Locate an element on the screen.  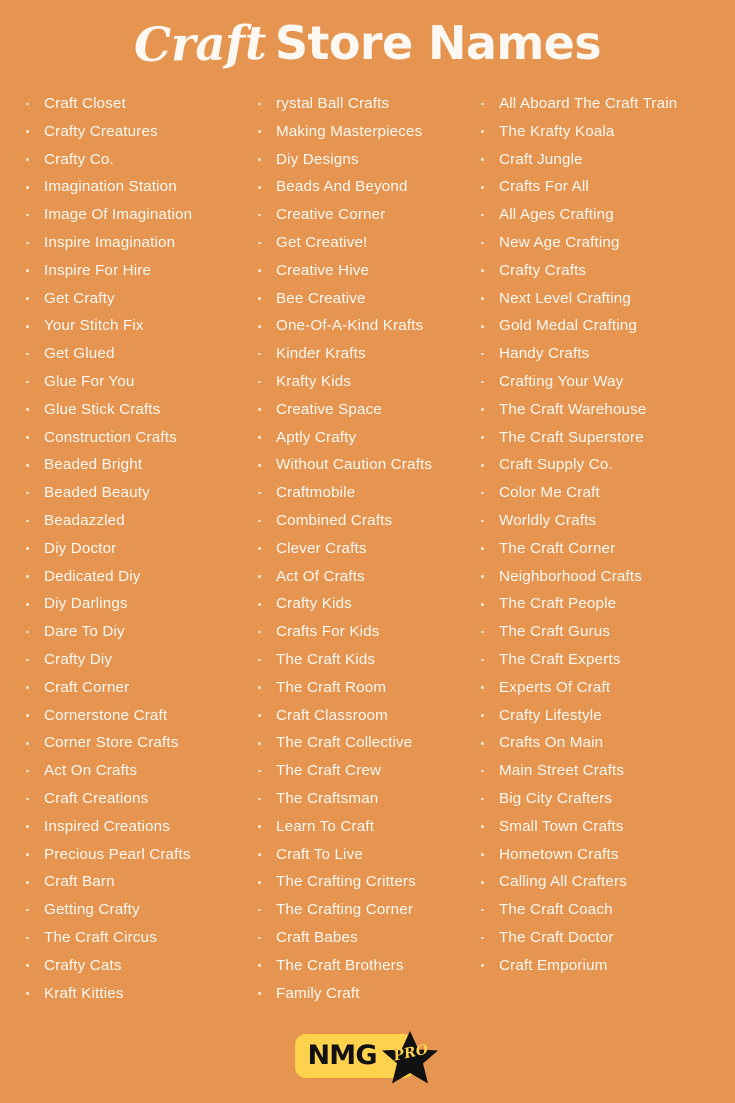
list-item: Hometown Crafts is located at coordinates (605, 855).